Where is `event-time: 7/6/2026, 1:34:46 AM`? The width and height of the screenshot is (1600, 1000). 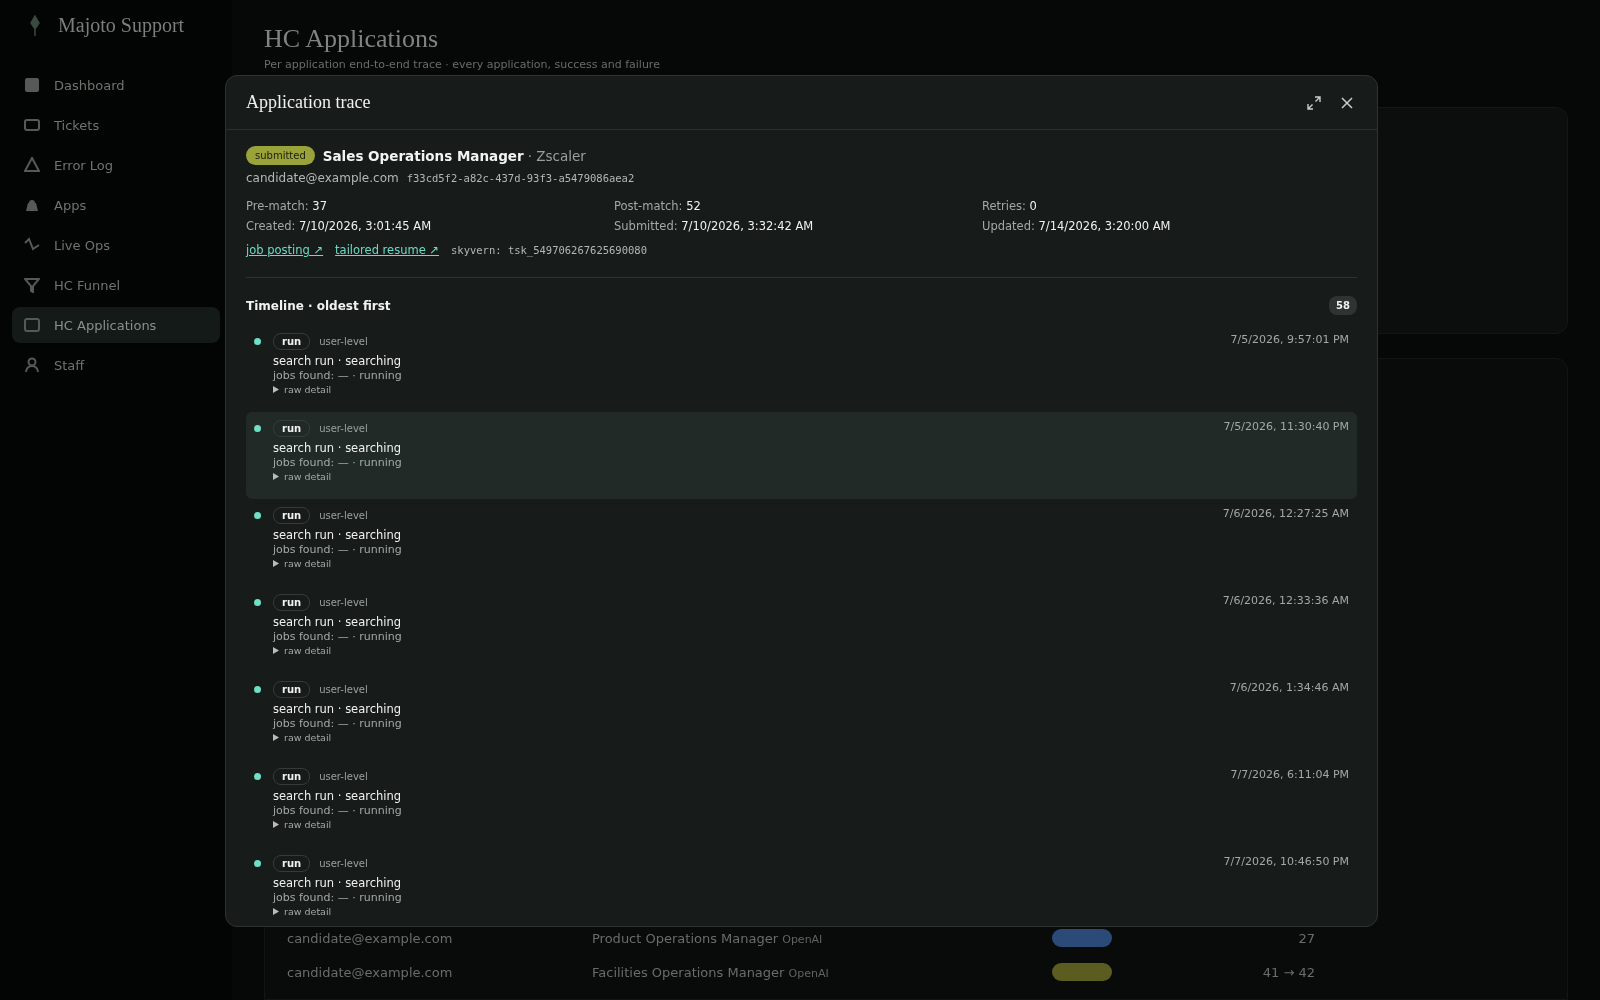
event-time: 7/6/2026, 1:34:46 AM is located at coordinates (1289, 687).